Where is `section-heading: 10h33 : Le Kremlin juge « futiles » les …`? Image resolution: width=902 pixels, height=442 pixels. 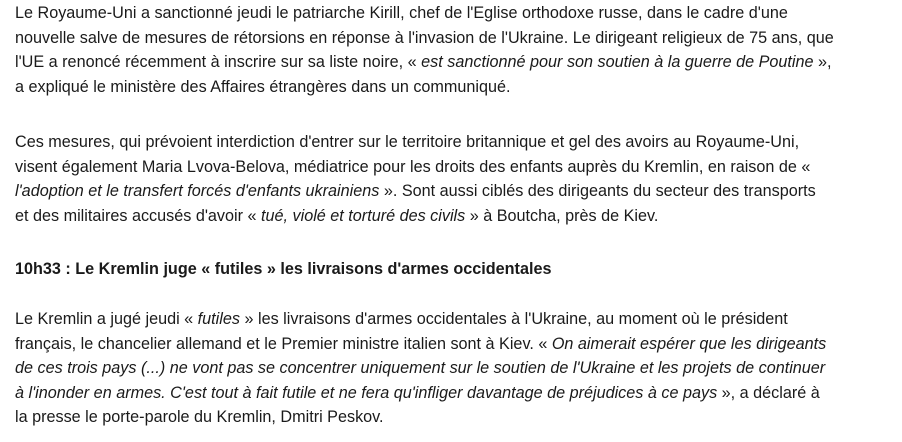 section-heading: 10h33 : Le Kremlin juge « futiles » les … is located at coordinates (283, 269).